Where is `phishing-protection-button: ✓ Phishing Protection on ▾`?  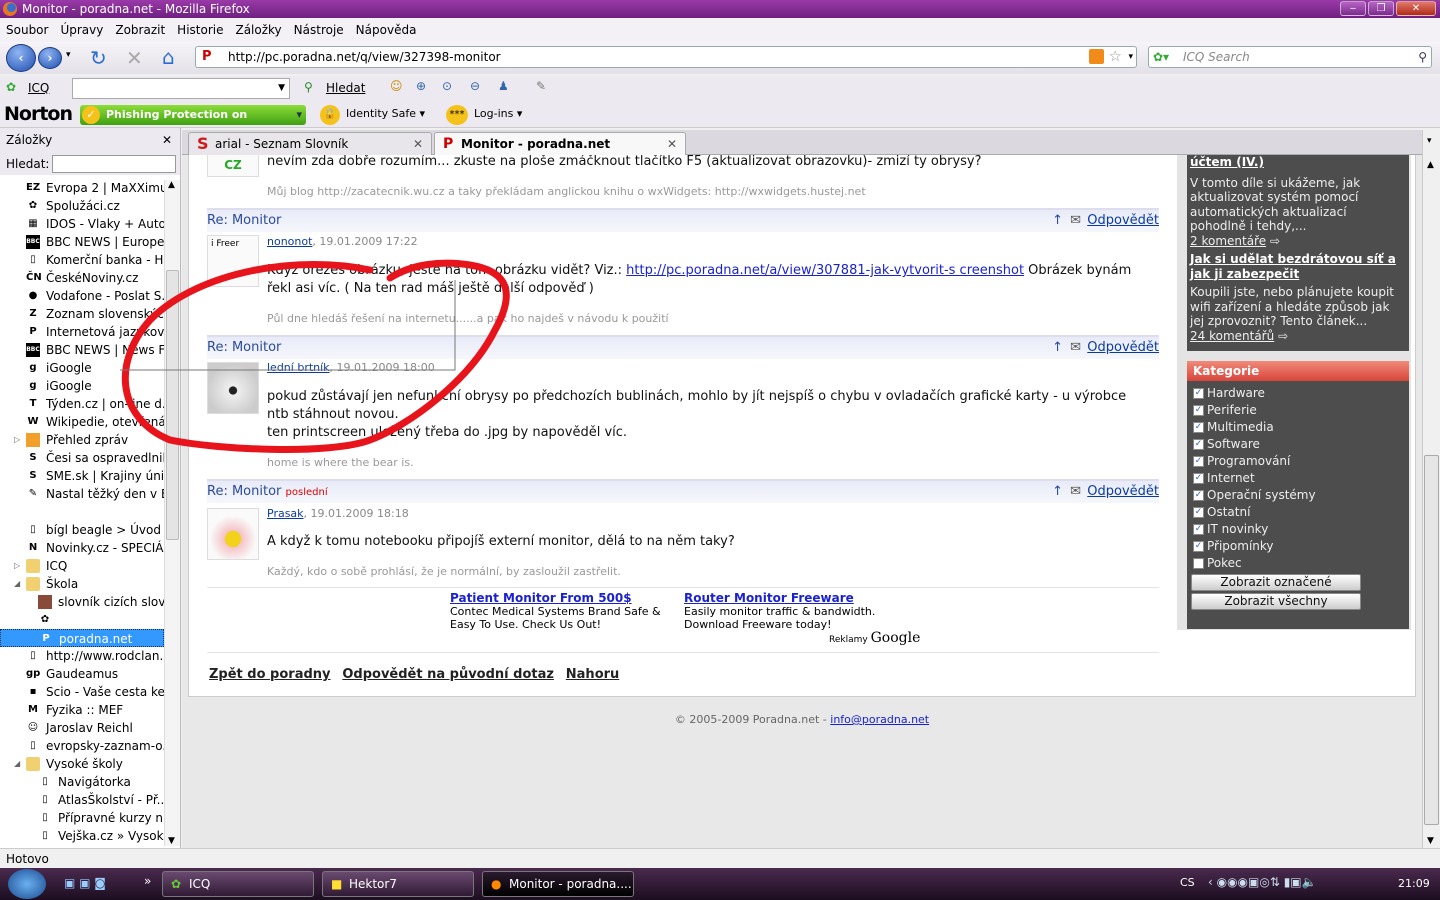 phishing-protection-button: ✓ Phishing Protection on ▾ is located at coordinates (193, 115).